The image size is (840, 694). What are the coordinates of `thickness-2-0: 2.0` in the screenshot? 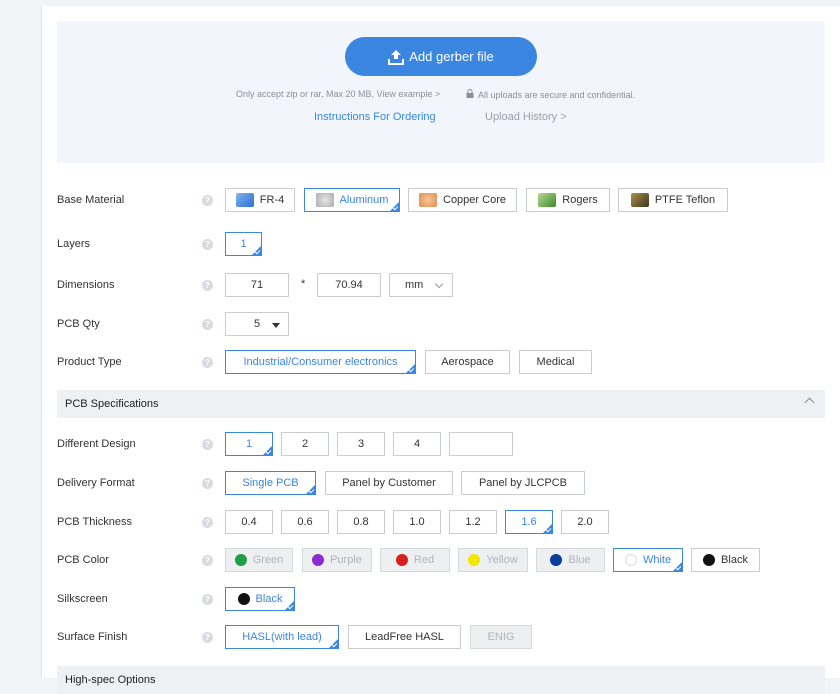 It's located at (585, 522).